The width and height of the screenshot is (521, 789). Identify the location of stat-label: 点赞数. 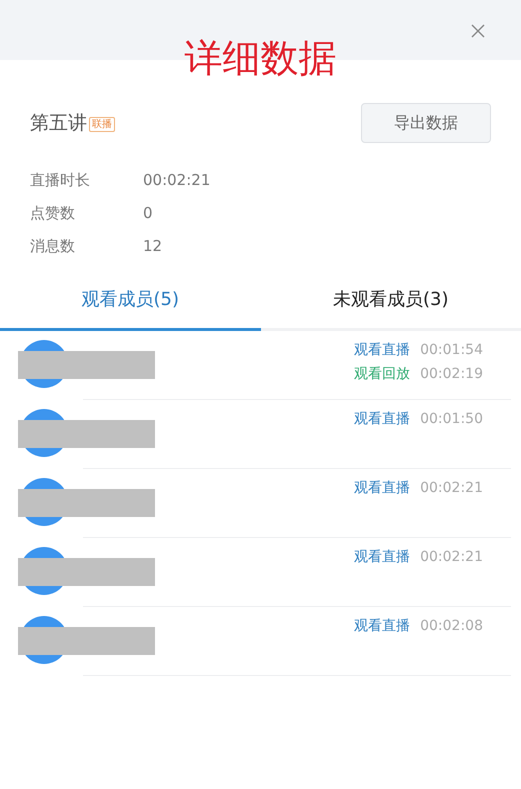
(53, 213).